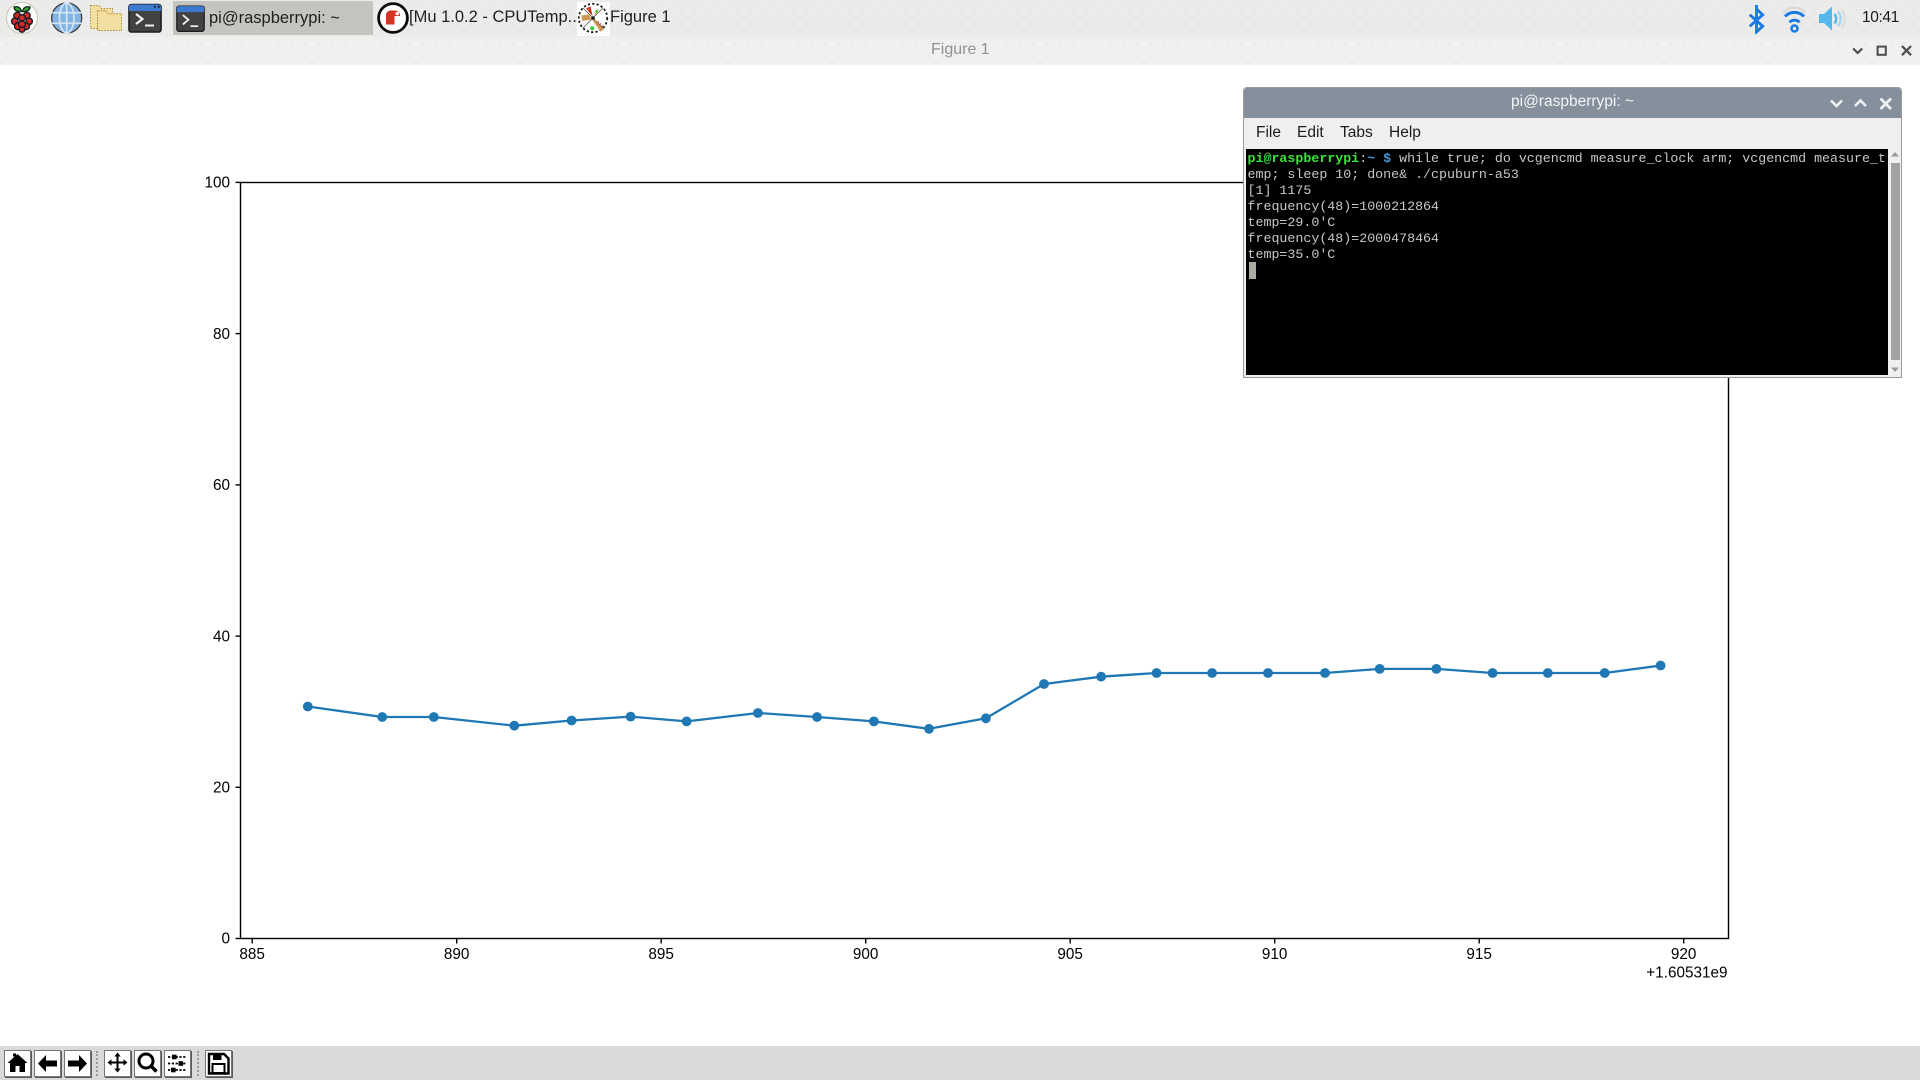  I want to click on svg-text: 20, so click(221, 788).